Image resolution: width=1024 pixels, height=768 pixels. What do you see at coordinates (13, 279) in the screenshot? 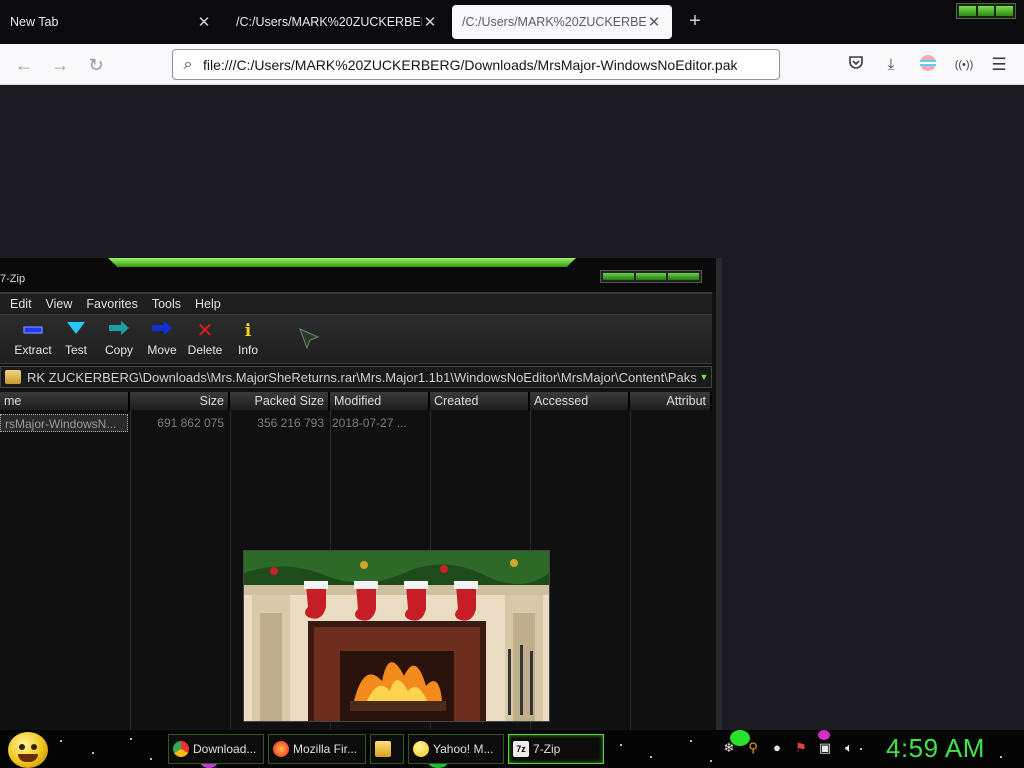
I see `window-title: 7-Zip` at bounding box center [13, 279].